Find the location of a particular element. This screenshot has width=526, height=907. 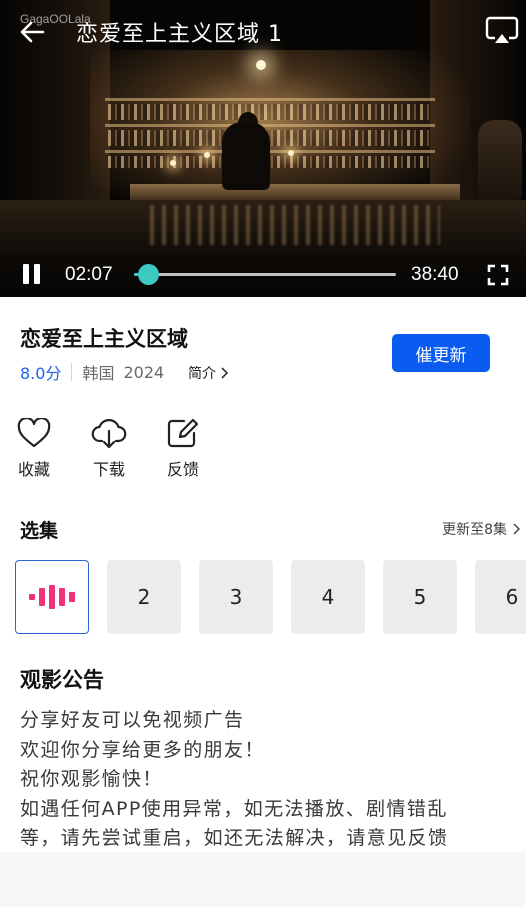

pause-button is located at coordinates (32, 275).